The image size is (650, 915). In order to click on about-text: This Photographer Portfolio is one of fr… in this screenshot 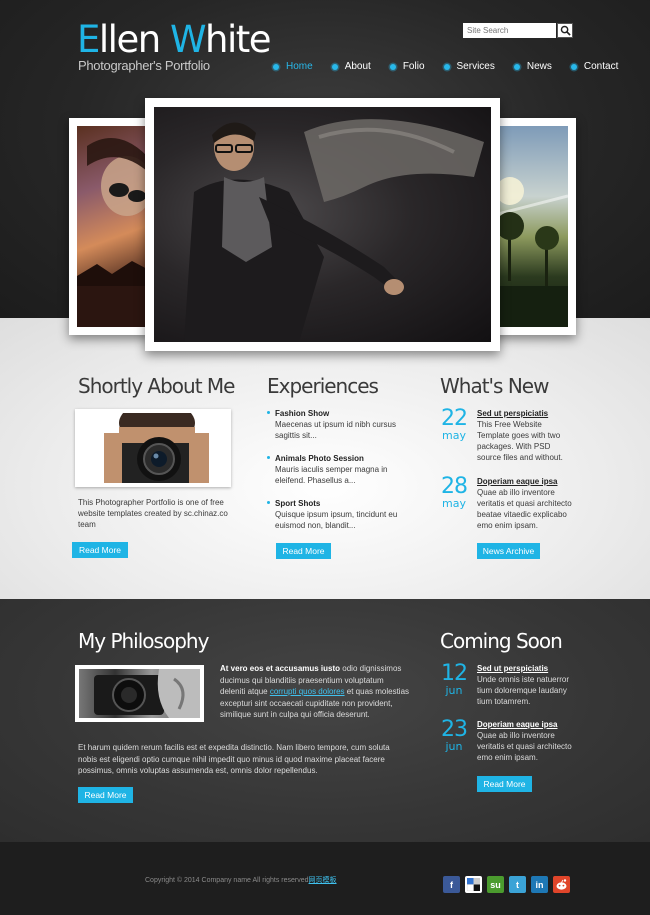, I will do `click(153, 513)`.